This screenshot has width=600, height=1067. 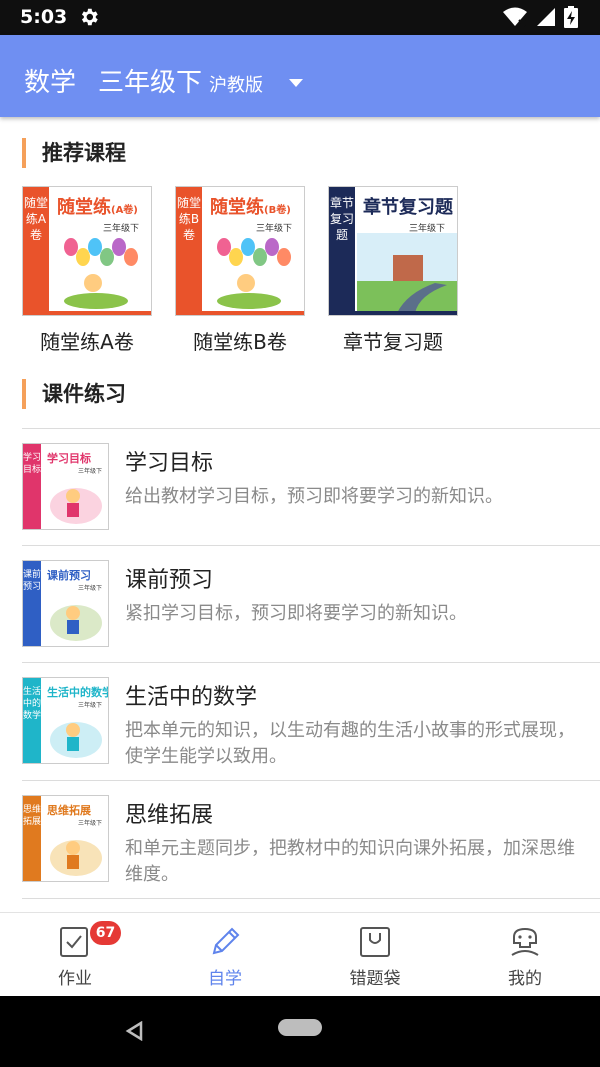 I want to click on courseware-description: 把本单元的知识，以生动有趣的生活小故事的形式展现，使学生能学以致用。, so click(x=350, y=743).